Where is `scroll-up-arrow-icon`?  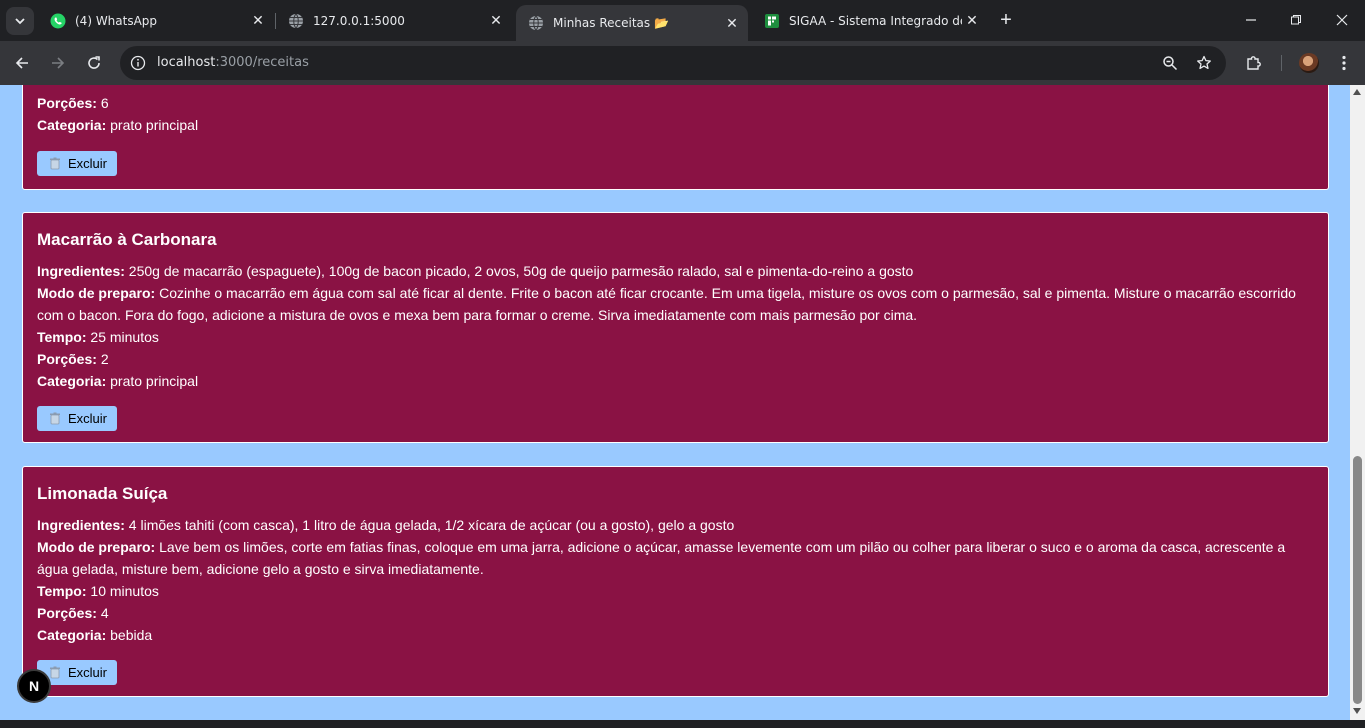 scroll-up-arrow-icon is located at coordinates (1357, 92).